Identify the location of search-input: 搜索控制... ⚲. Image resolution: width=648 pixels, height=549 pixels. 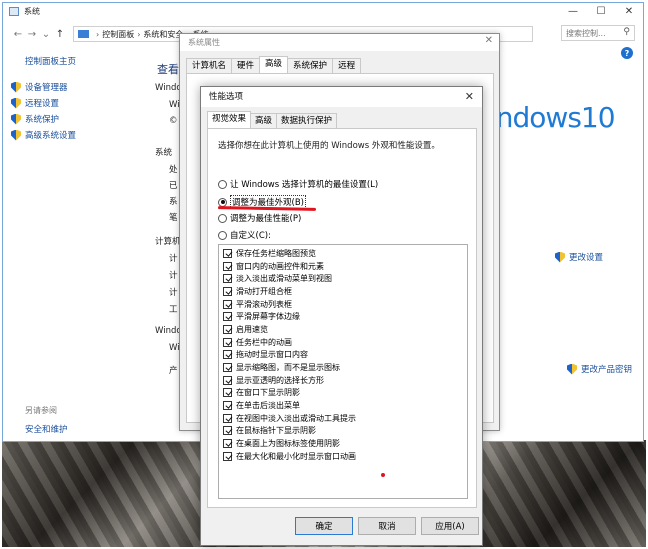
(598, 33).